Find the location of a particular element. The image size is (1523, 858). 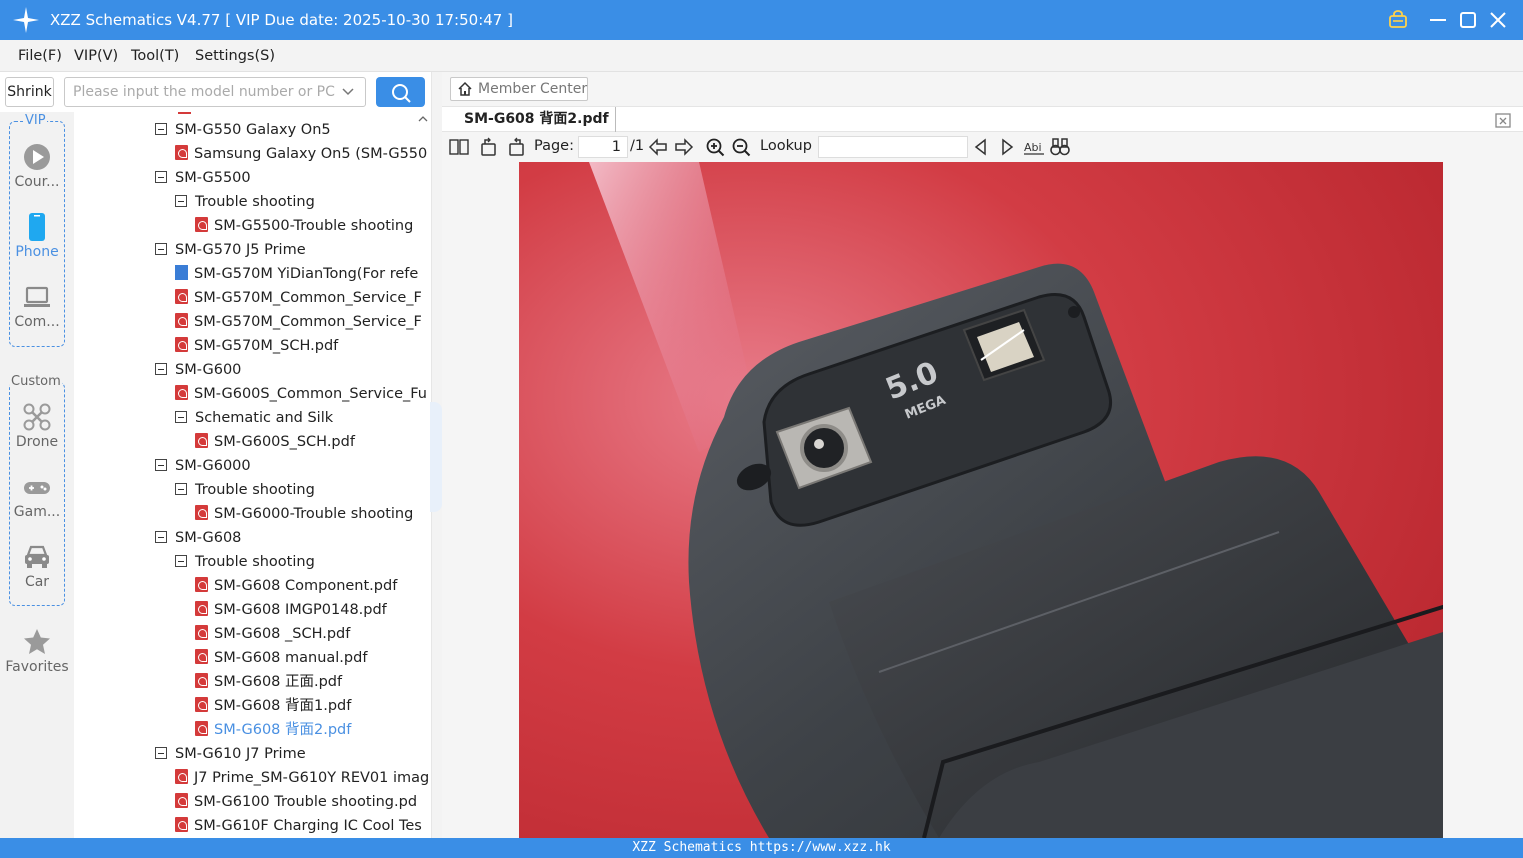

menu-tool: Tool(T) is located at coordinates (155, 56).